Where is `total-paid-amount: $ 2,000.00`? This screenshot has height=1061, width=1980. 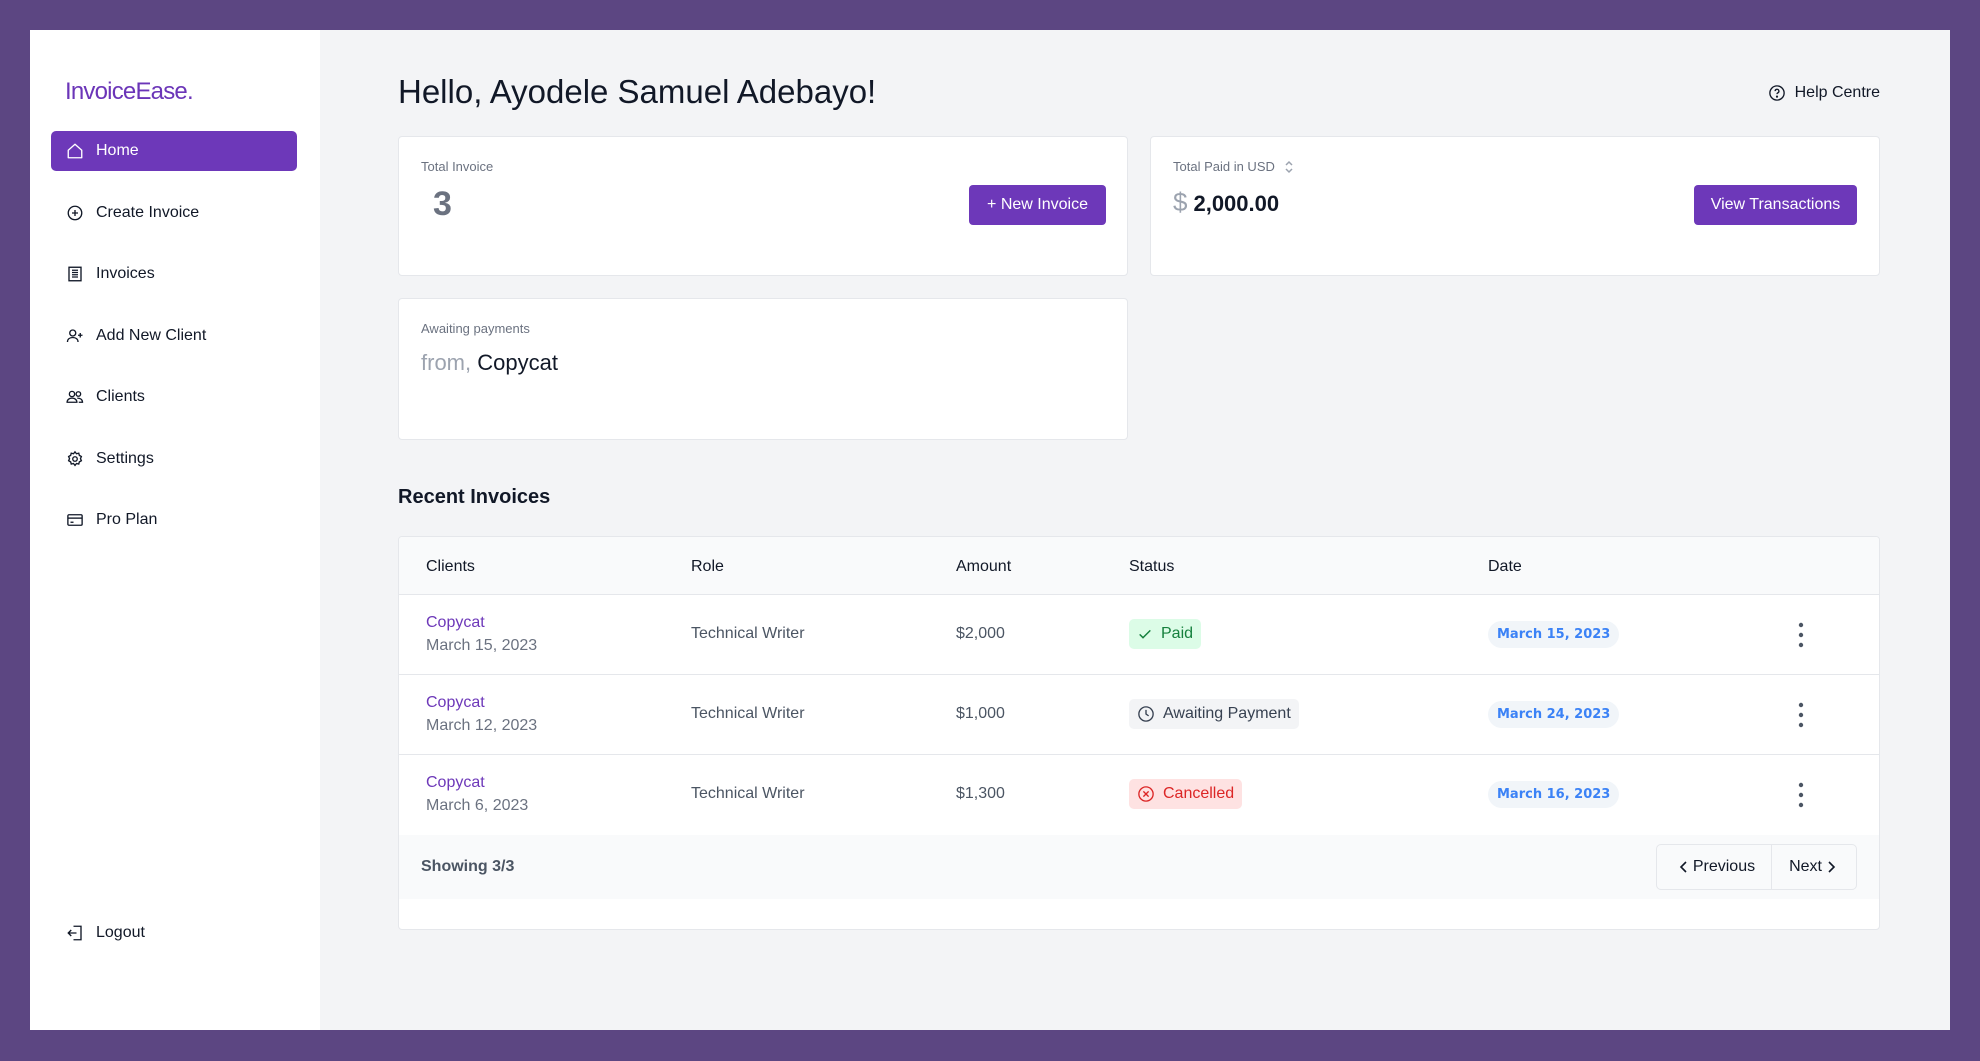 total-paid-amount: $ 2,000.00 is located at coordinates (1226, 202).